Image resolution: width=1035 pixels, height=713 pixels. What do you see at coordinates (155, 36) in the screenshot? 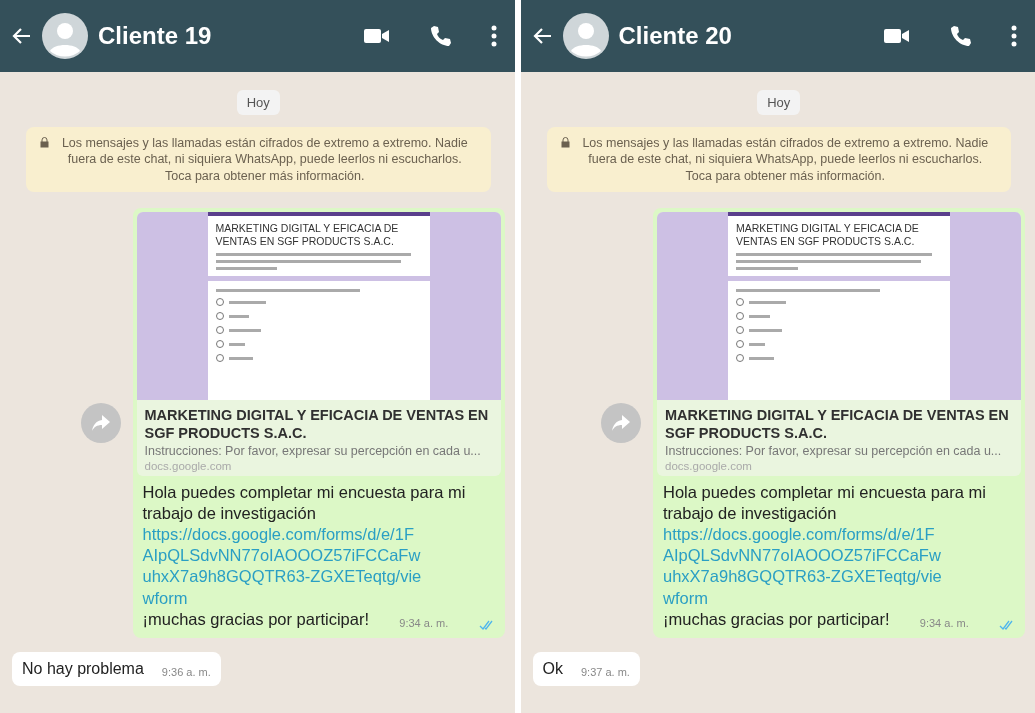
I see `contact-name: Cliente 19` at bounding box center [155, 36].